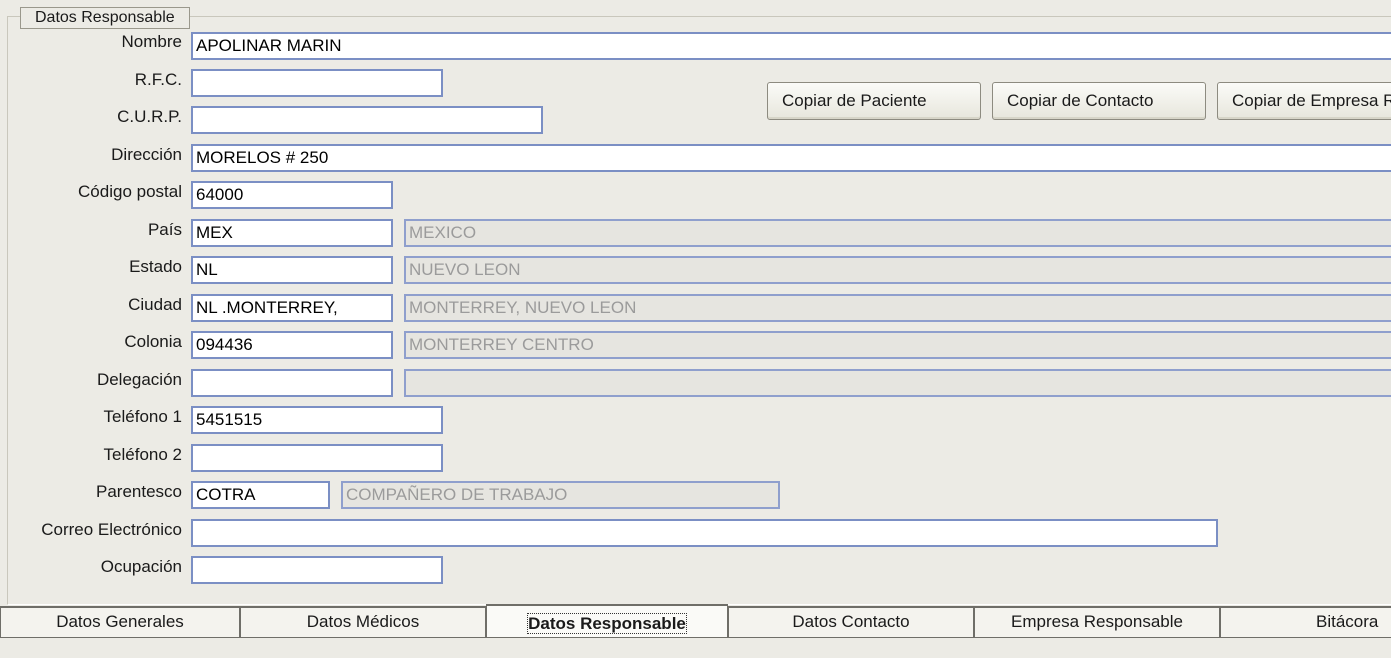  Describe the element at coordinates (607, 623) in the screenshot. I see `tab-datos-responsable-label: Datos Responsable` at that location.